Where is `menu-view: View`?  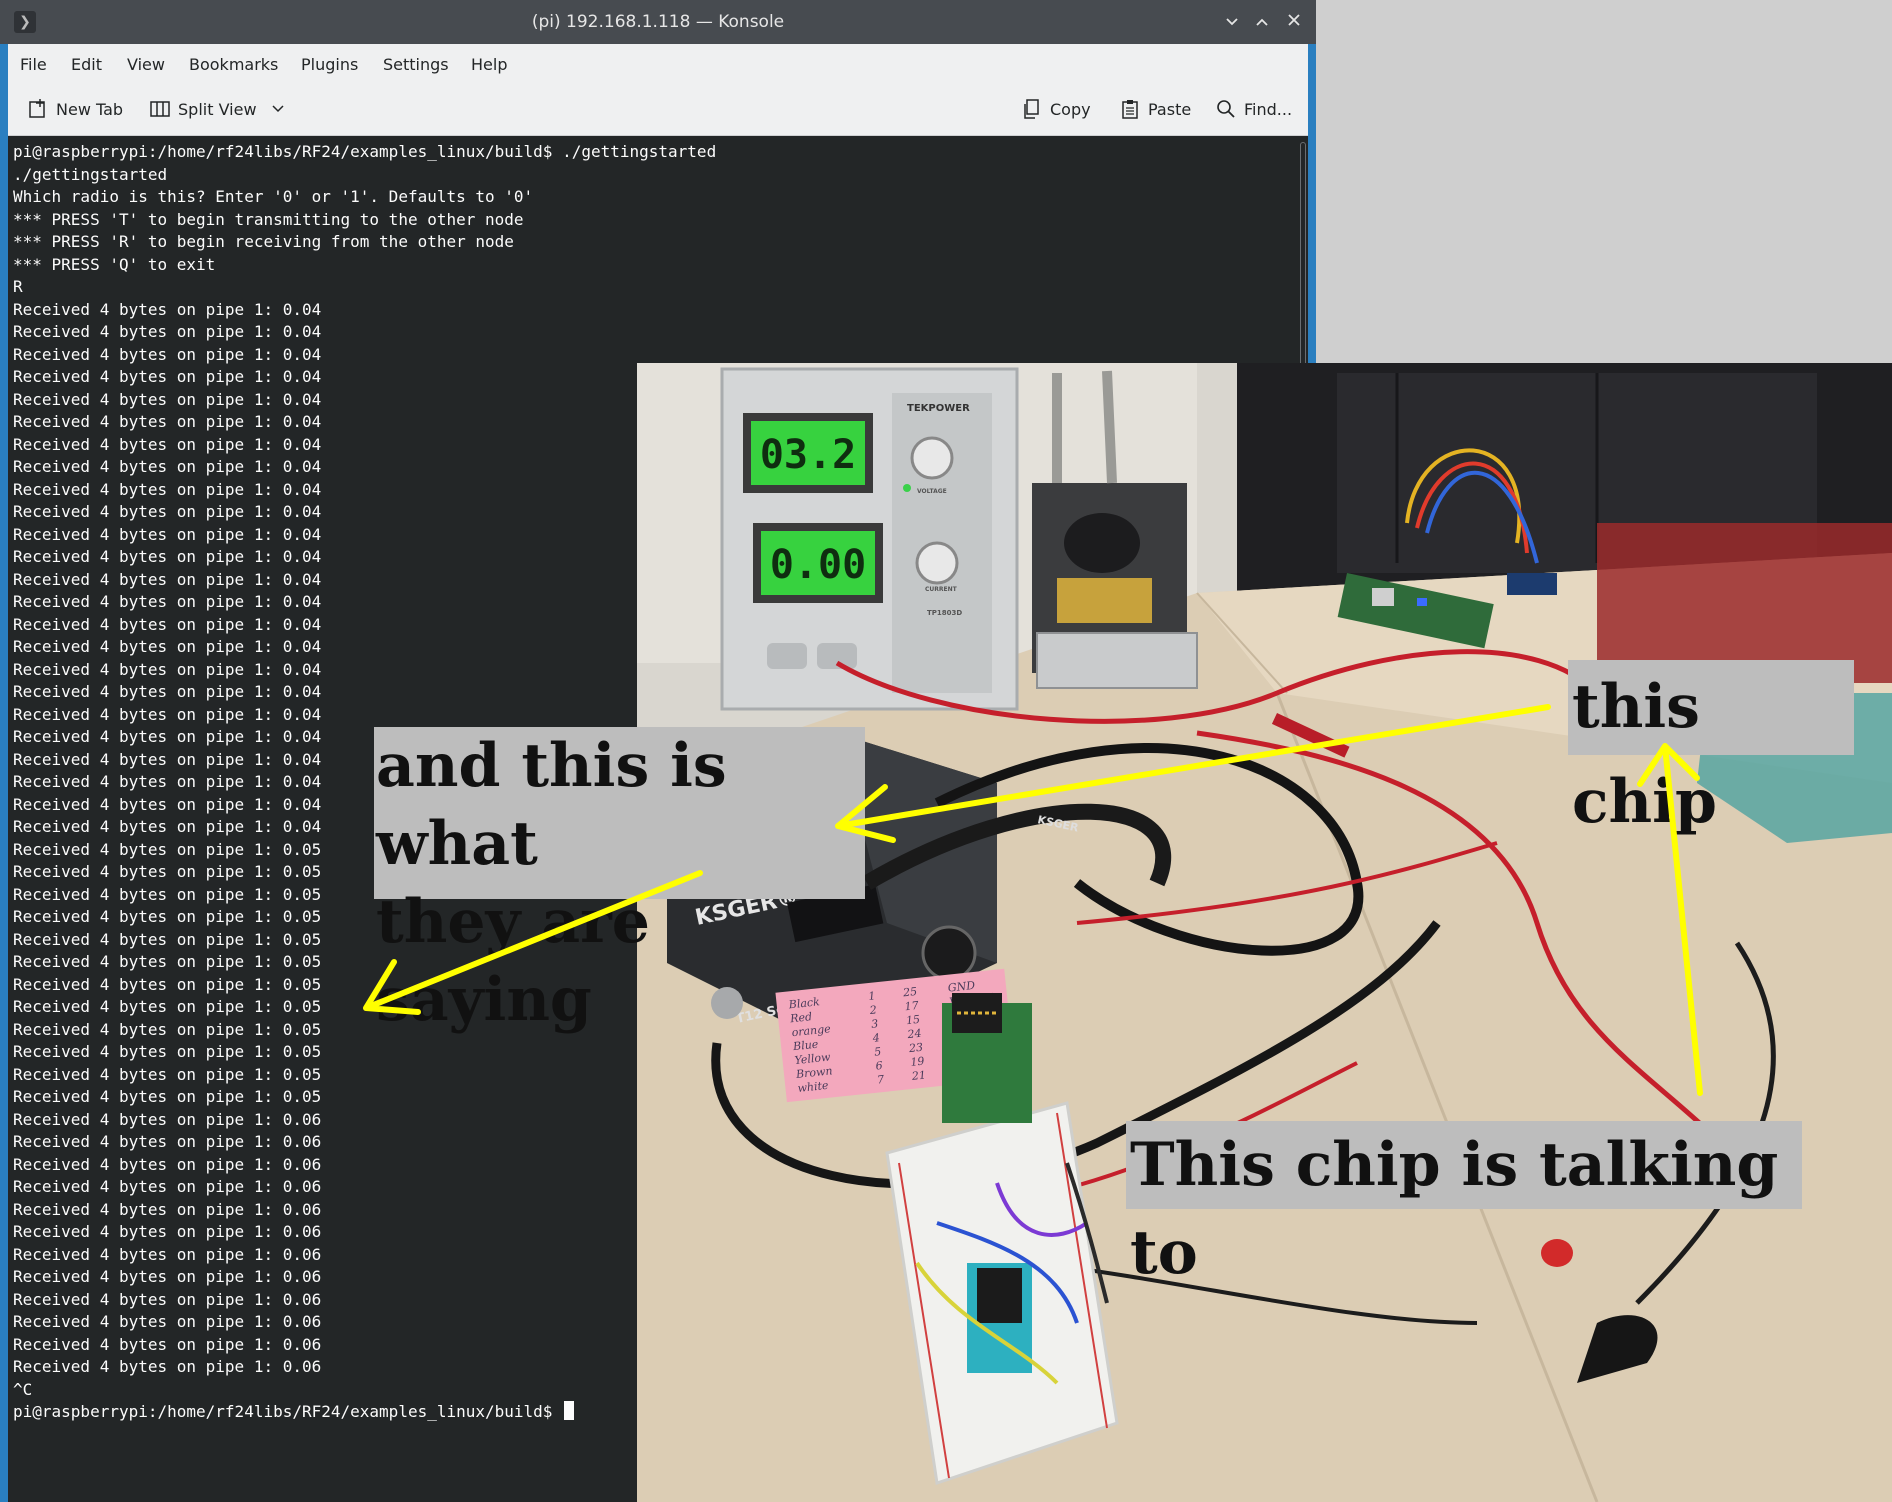 menu-view: View is located at coordinates (146, 64).